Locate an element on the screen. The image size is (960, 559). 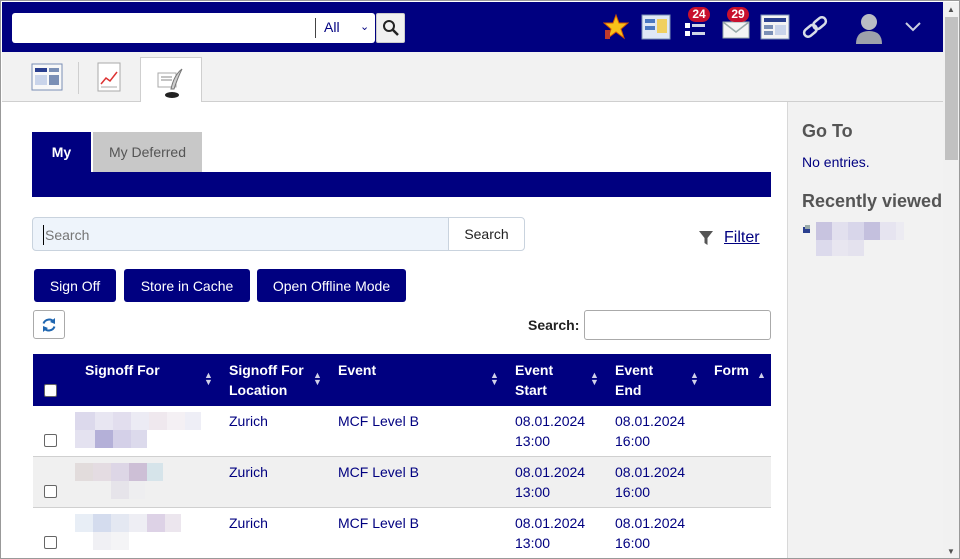
col-start-line2: Start is located at coordinates (531, 390).